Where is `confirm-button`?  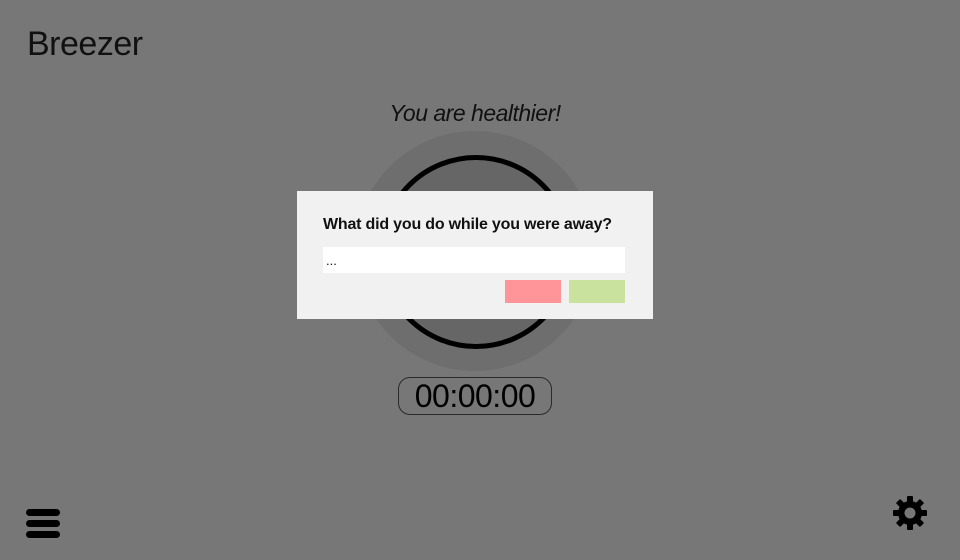
confirm-button is located at coordinates (597, 291).